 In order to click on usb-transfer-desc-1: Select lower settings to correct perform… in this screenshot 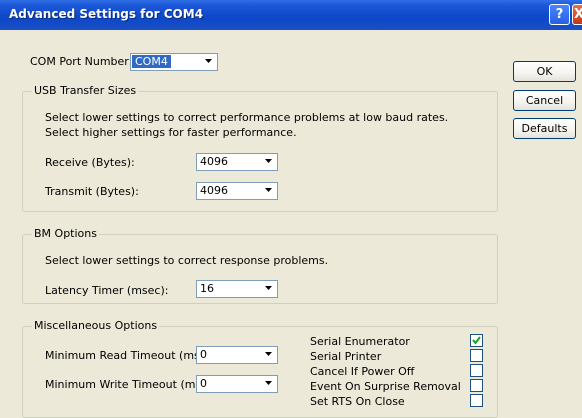, I will do `click(247, 117)`.